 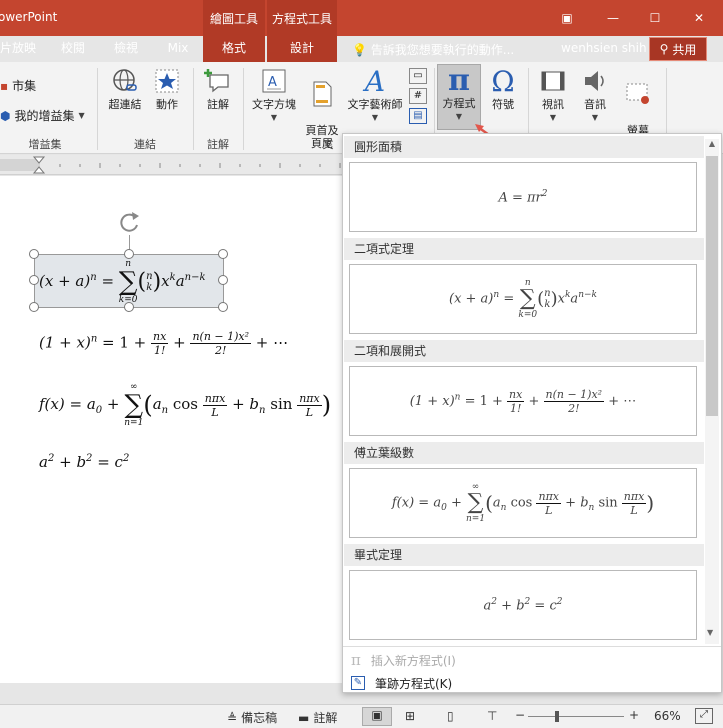 What do you see at coordinates (410, 716) in the screenshot?
I see `slide-sorter-button: ⊞` at bounding box center [410, 716].